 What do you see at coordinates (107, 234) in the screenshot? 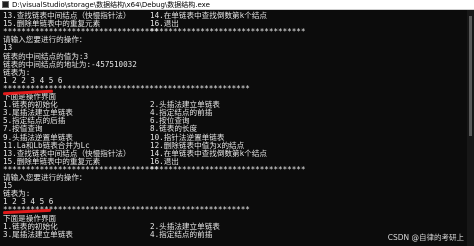
I see `console-line: 3.尾插法建立单链表 4.指定结点的前插` at bounding box center [107, 234].